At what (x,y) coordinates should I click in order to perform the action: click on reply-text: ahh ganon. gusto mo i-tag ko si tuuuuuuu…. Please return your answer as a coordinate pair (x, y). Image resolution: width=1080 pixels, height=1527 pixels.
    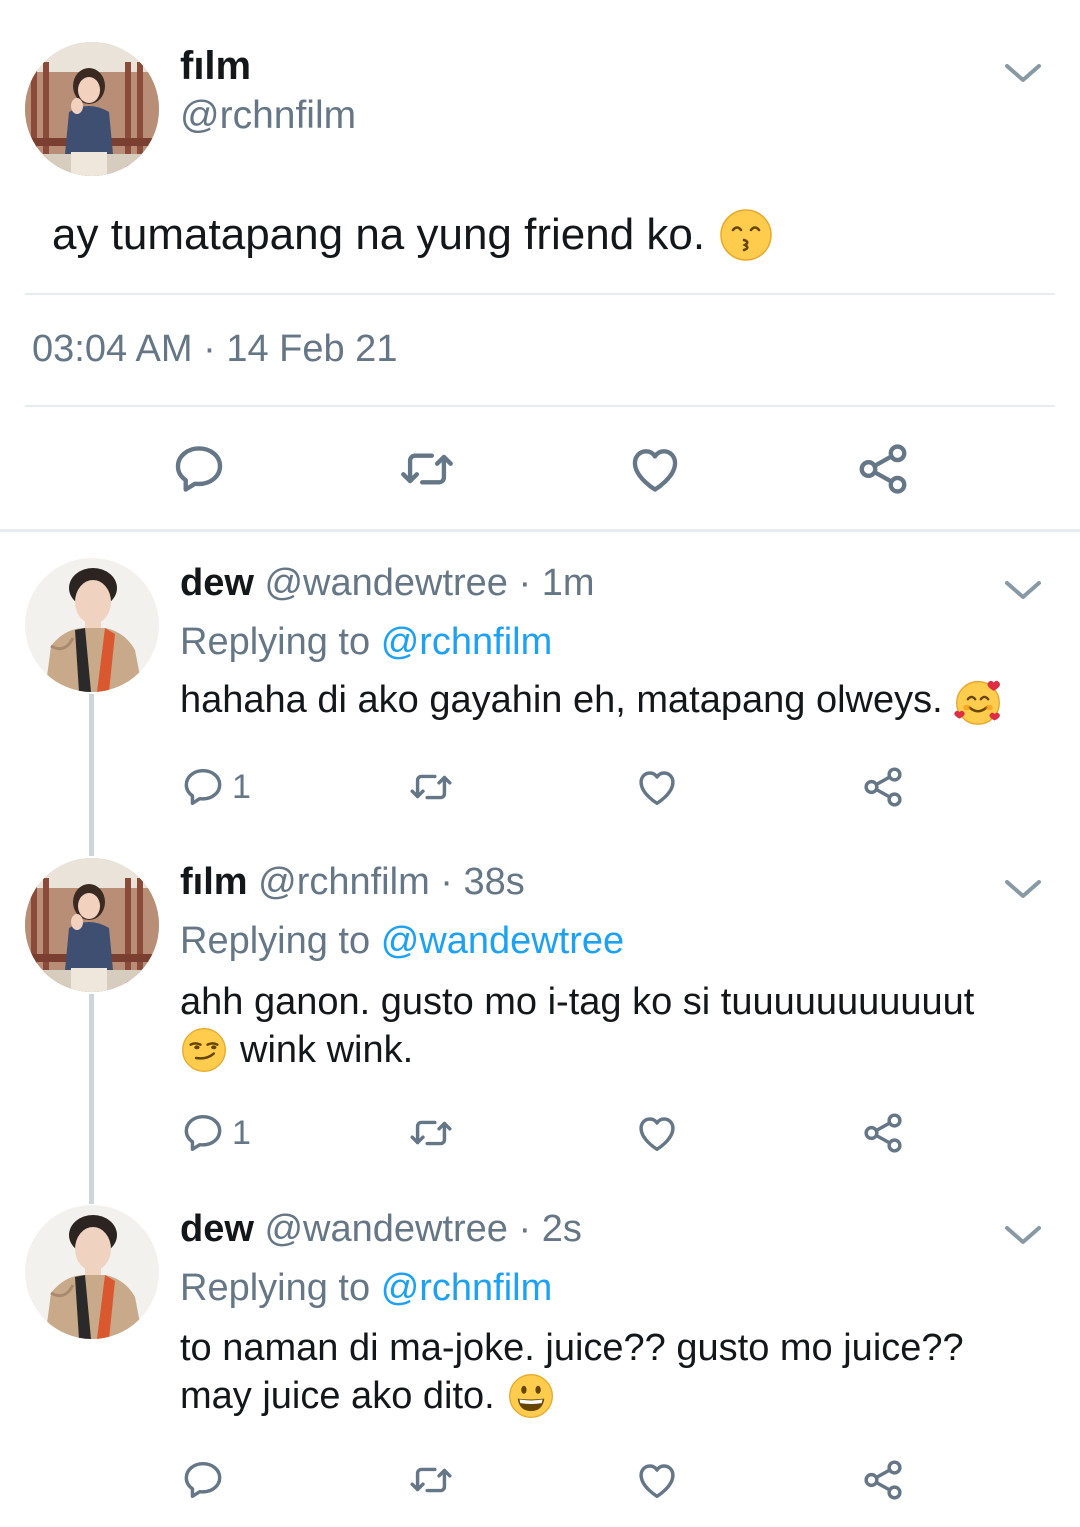
    Looking at the image, I should click on (620, 1026).